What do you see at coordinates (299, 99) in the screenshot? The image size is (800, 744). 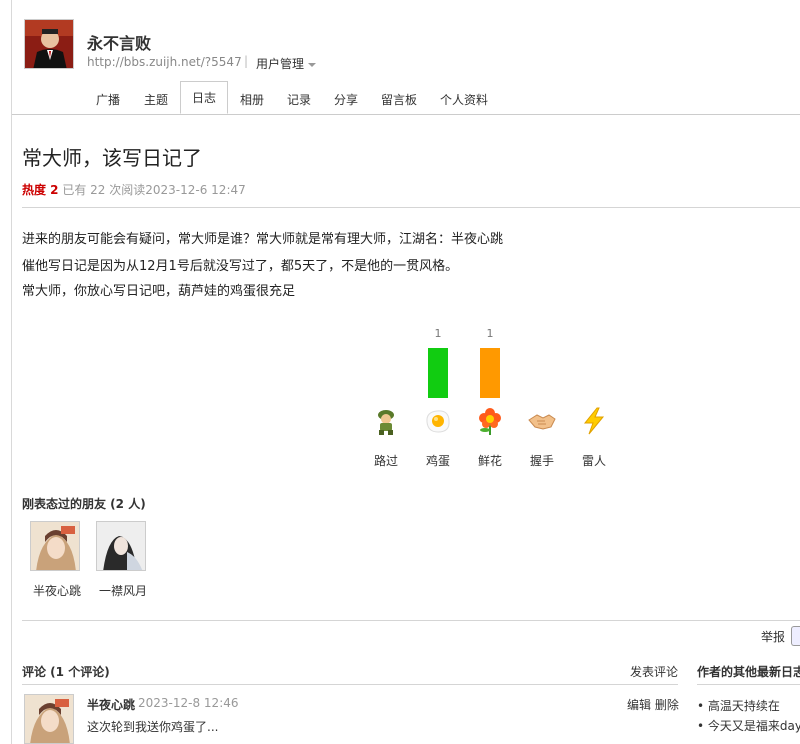 I see `tab-records: 记录` at bounding box center [299, 99].